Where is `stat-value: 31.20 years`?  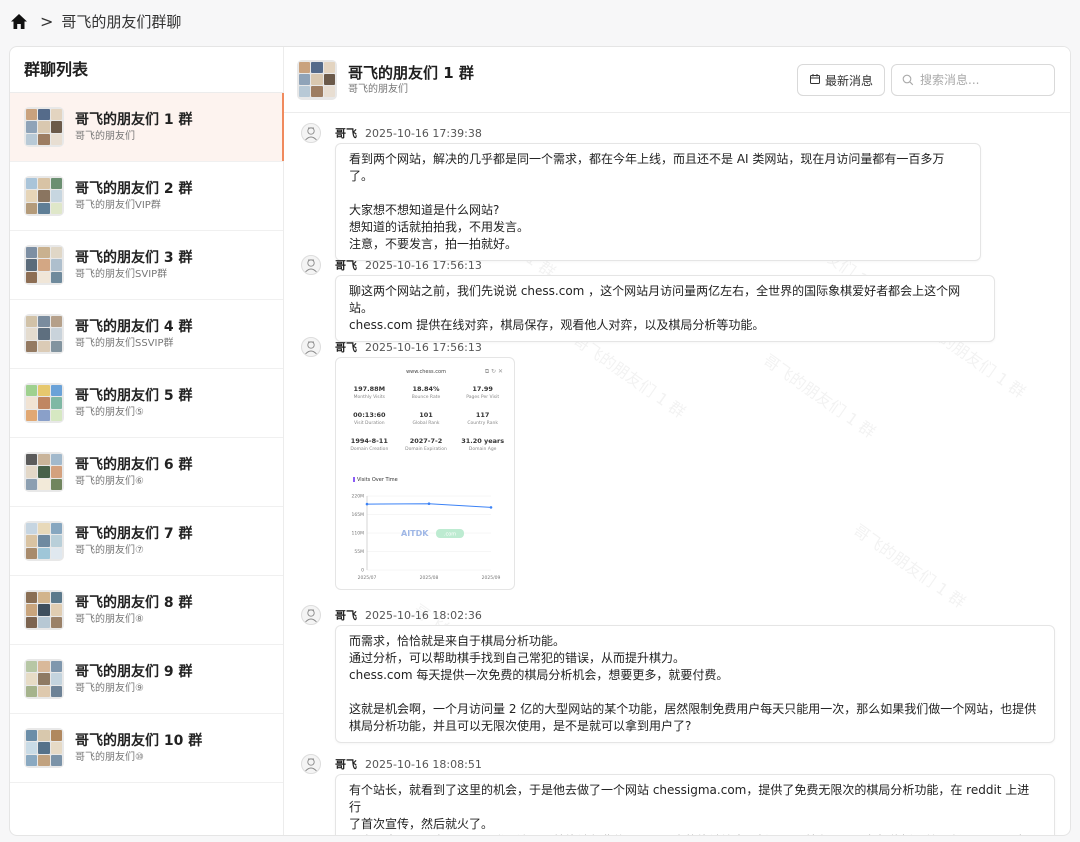 stat-value: 31.20 years is located at coordinates (483, 441).